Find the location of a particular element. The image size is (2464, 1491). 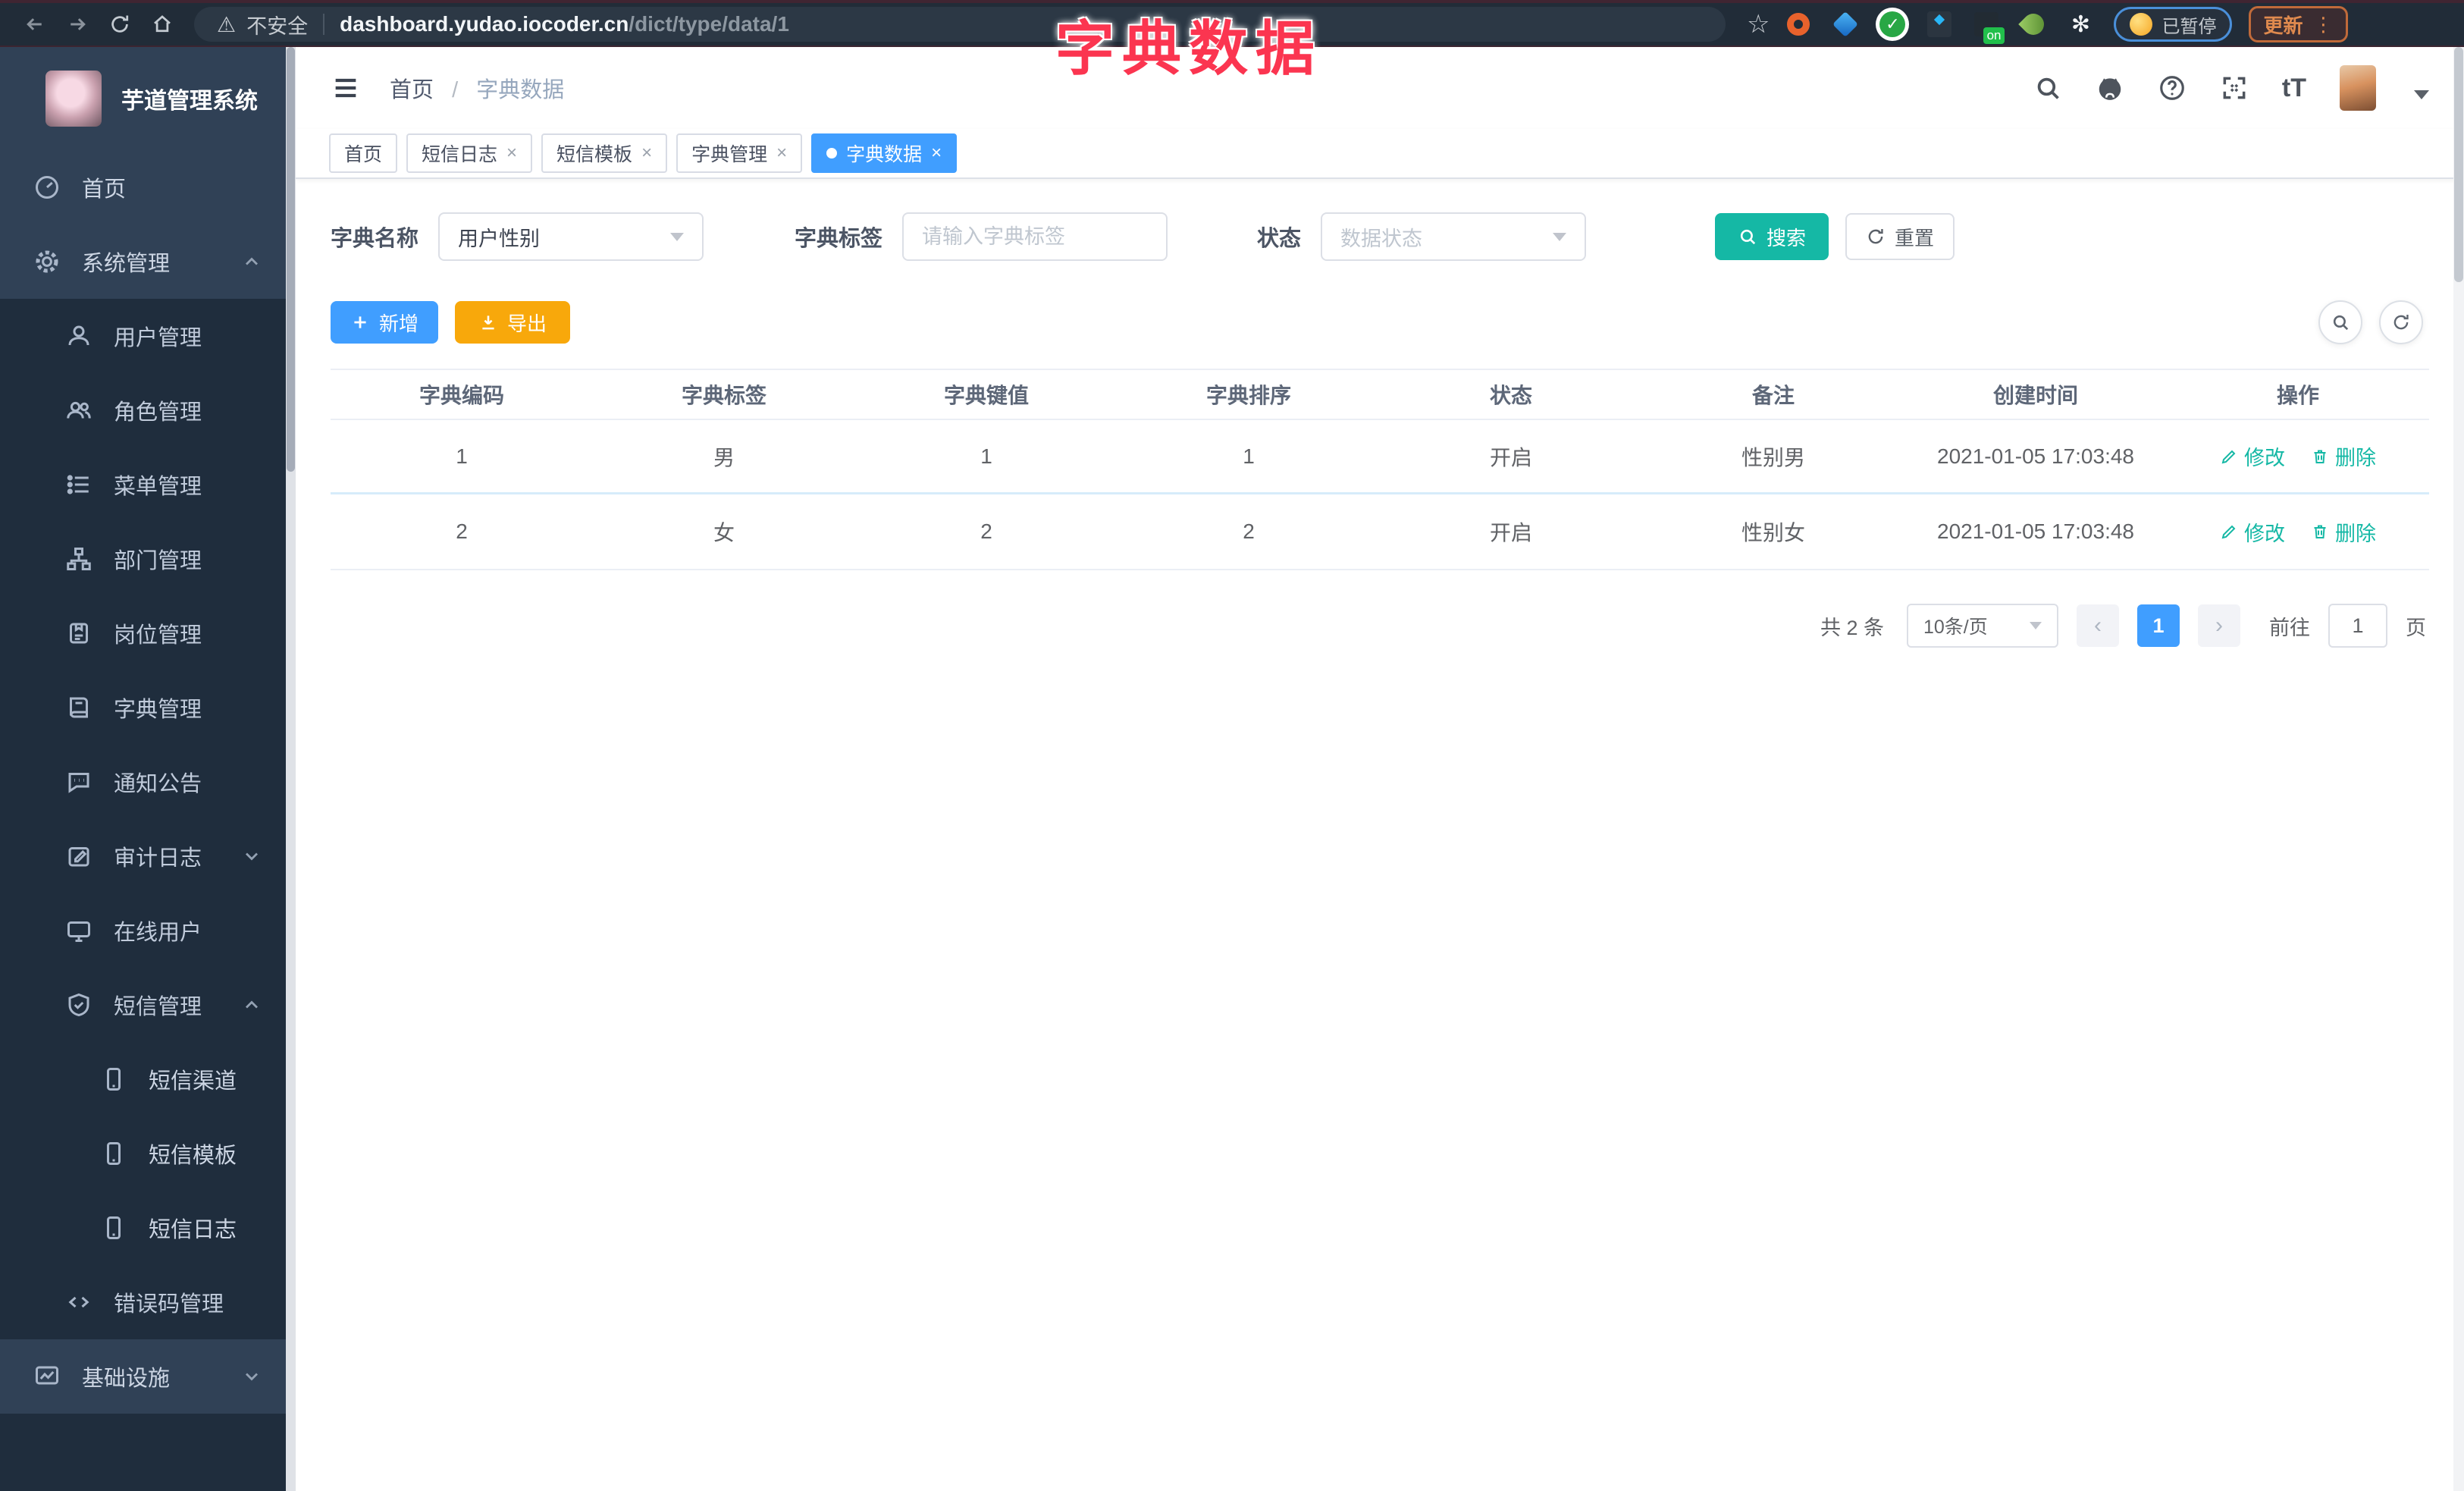

kebab-menu-icon: ⋮ is located at coordinates (2324, 24).